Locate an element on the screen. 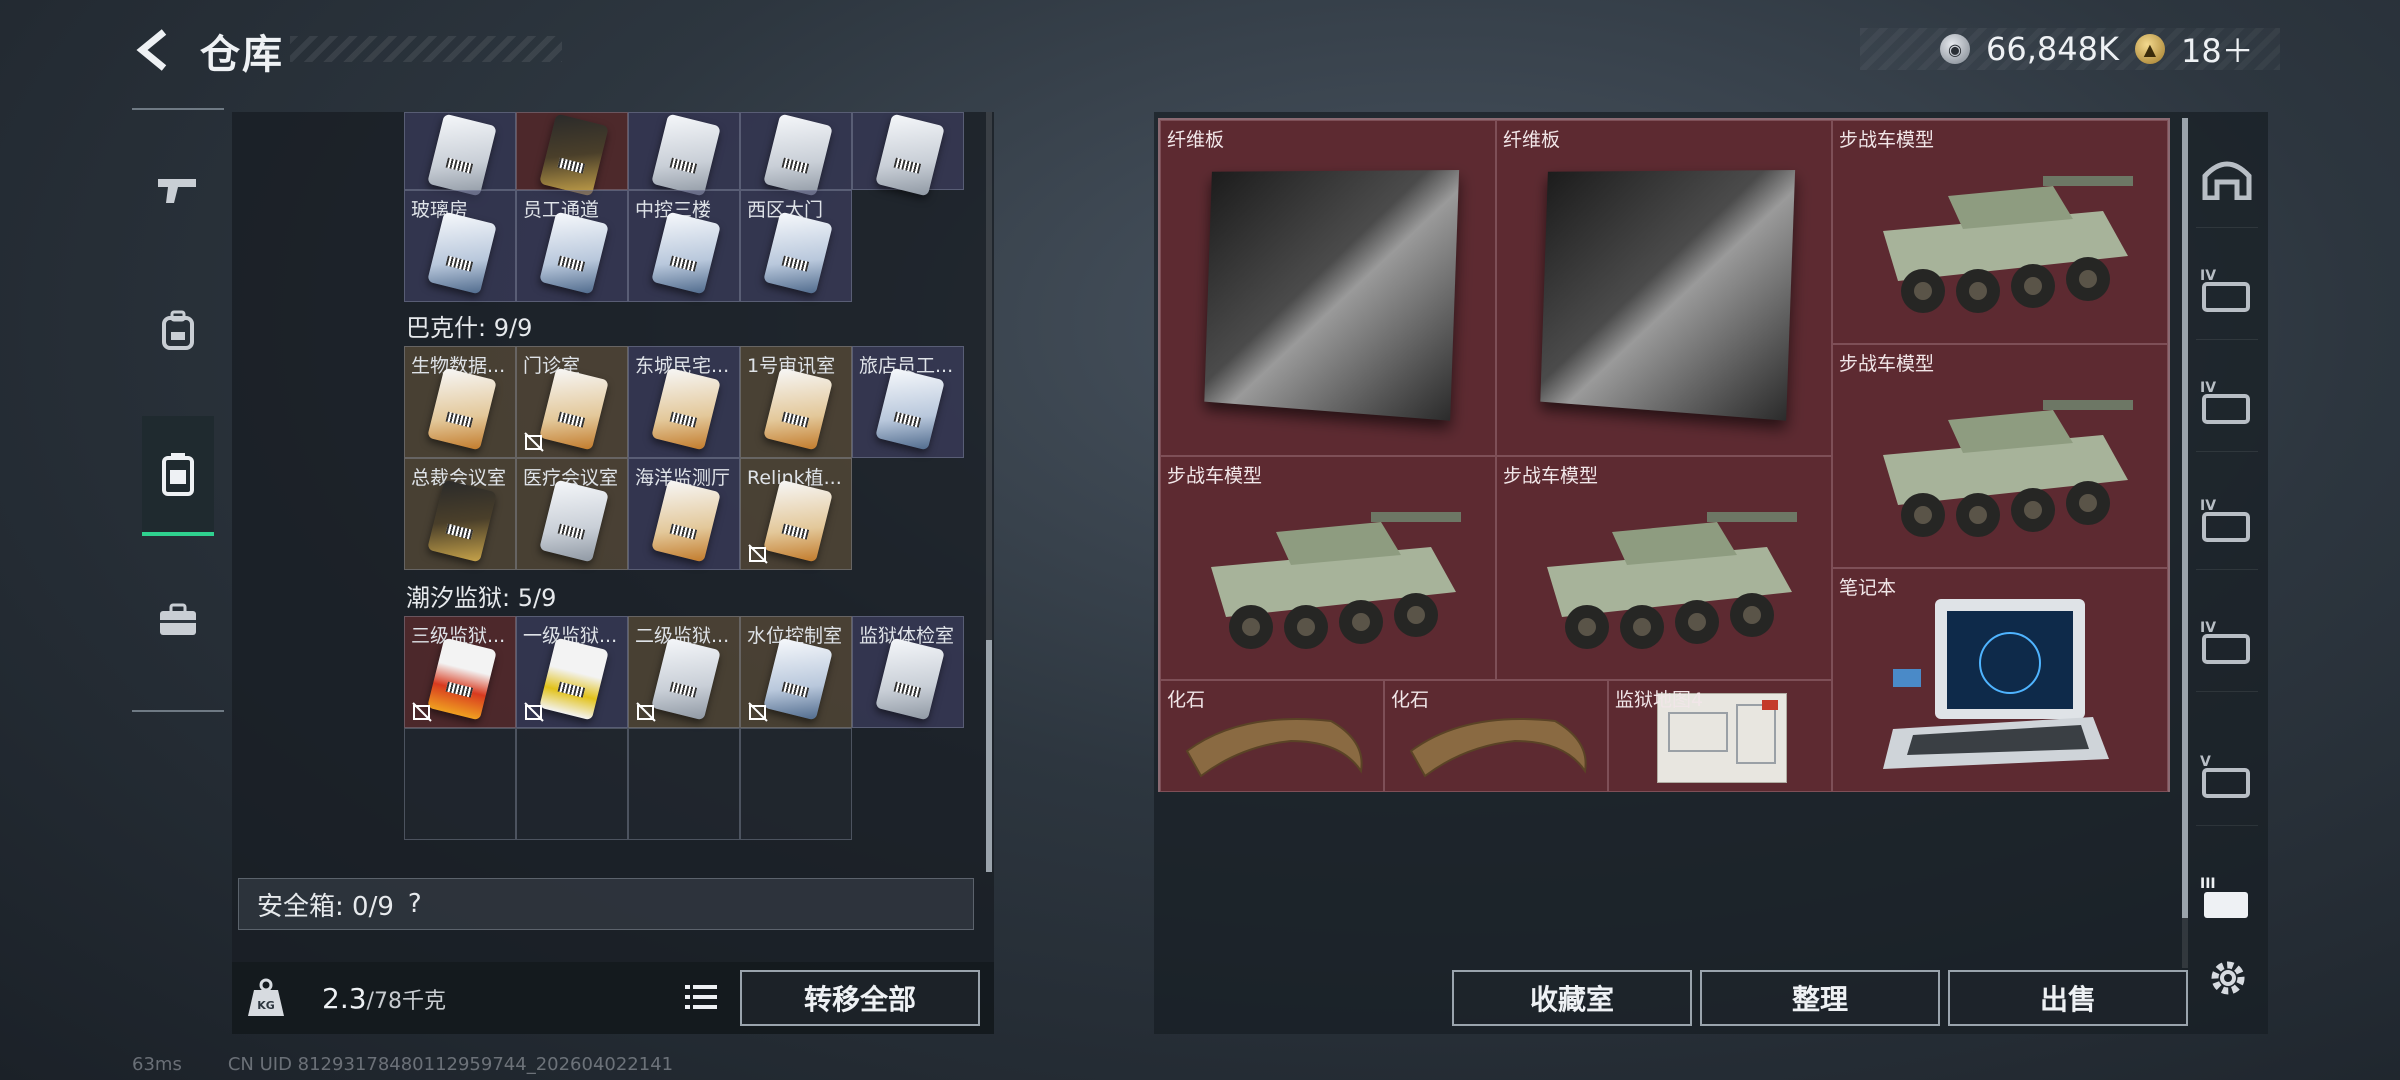  list-view-button is located at coordinates (701, 997).